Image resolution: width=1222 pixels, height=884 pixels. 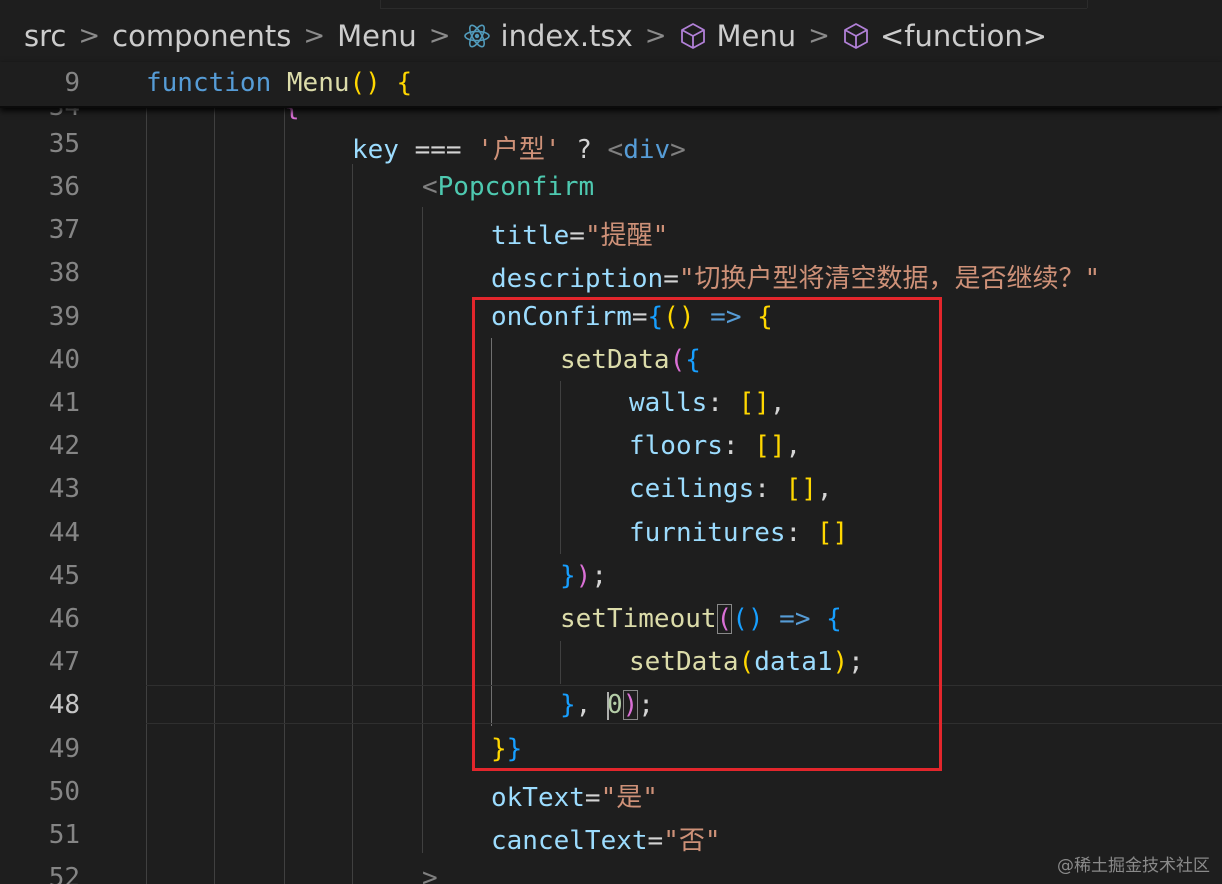 What do you see at coordinates (566, 36) in the screenshot?
I see `breadcrumb-label: index.tsx` at bounding box center [566, 36].